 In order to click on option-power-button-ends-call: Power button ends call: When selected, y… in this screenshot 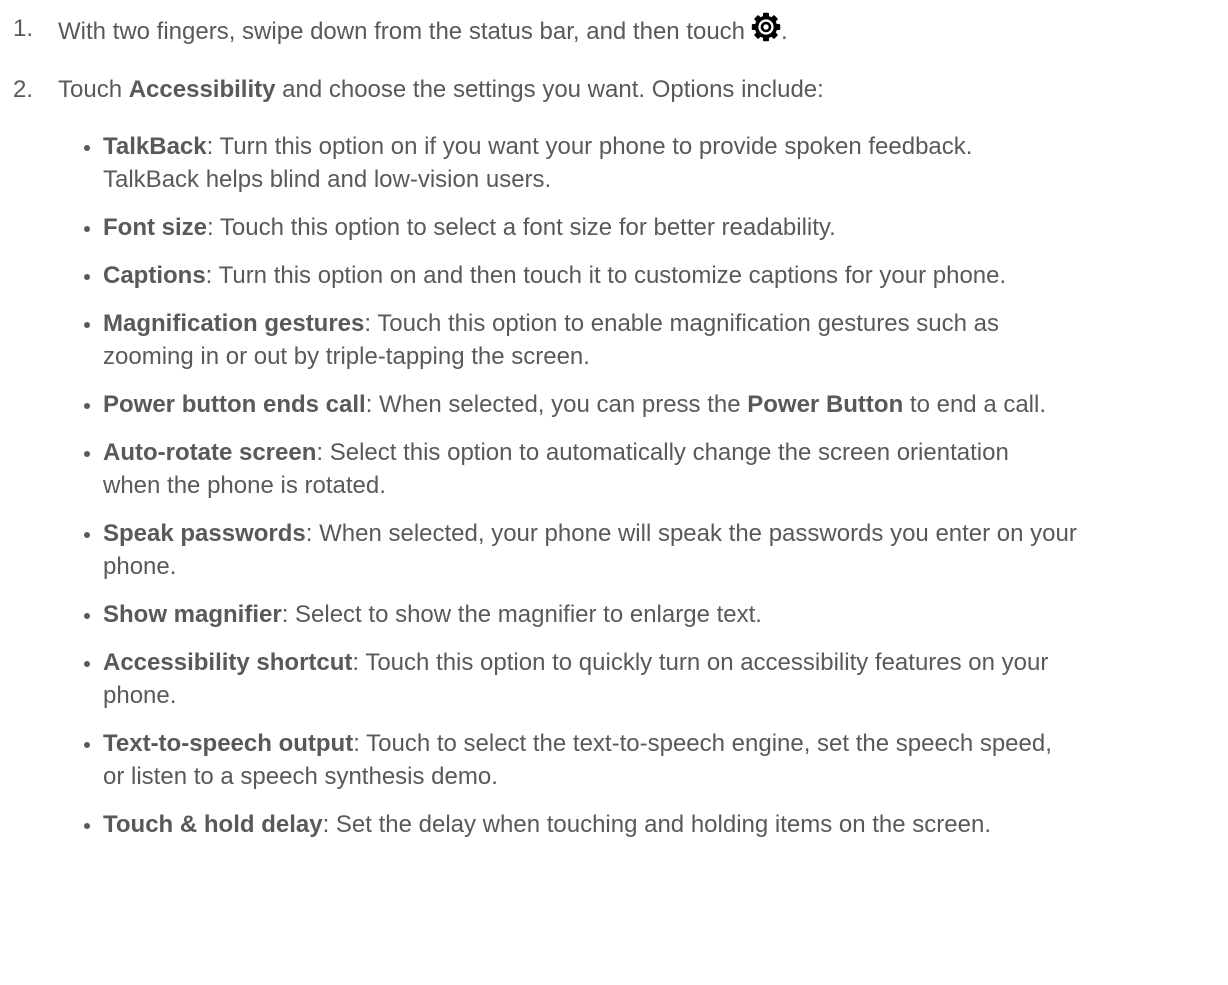, I will do `click(653, 404)`.